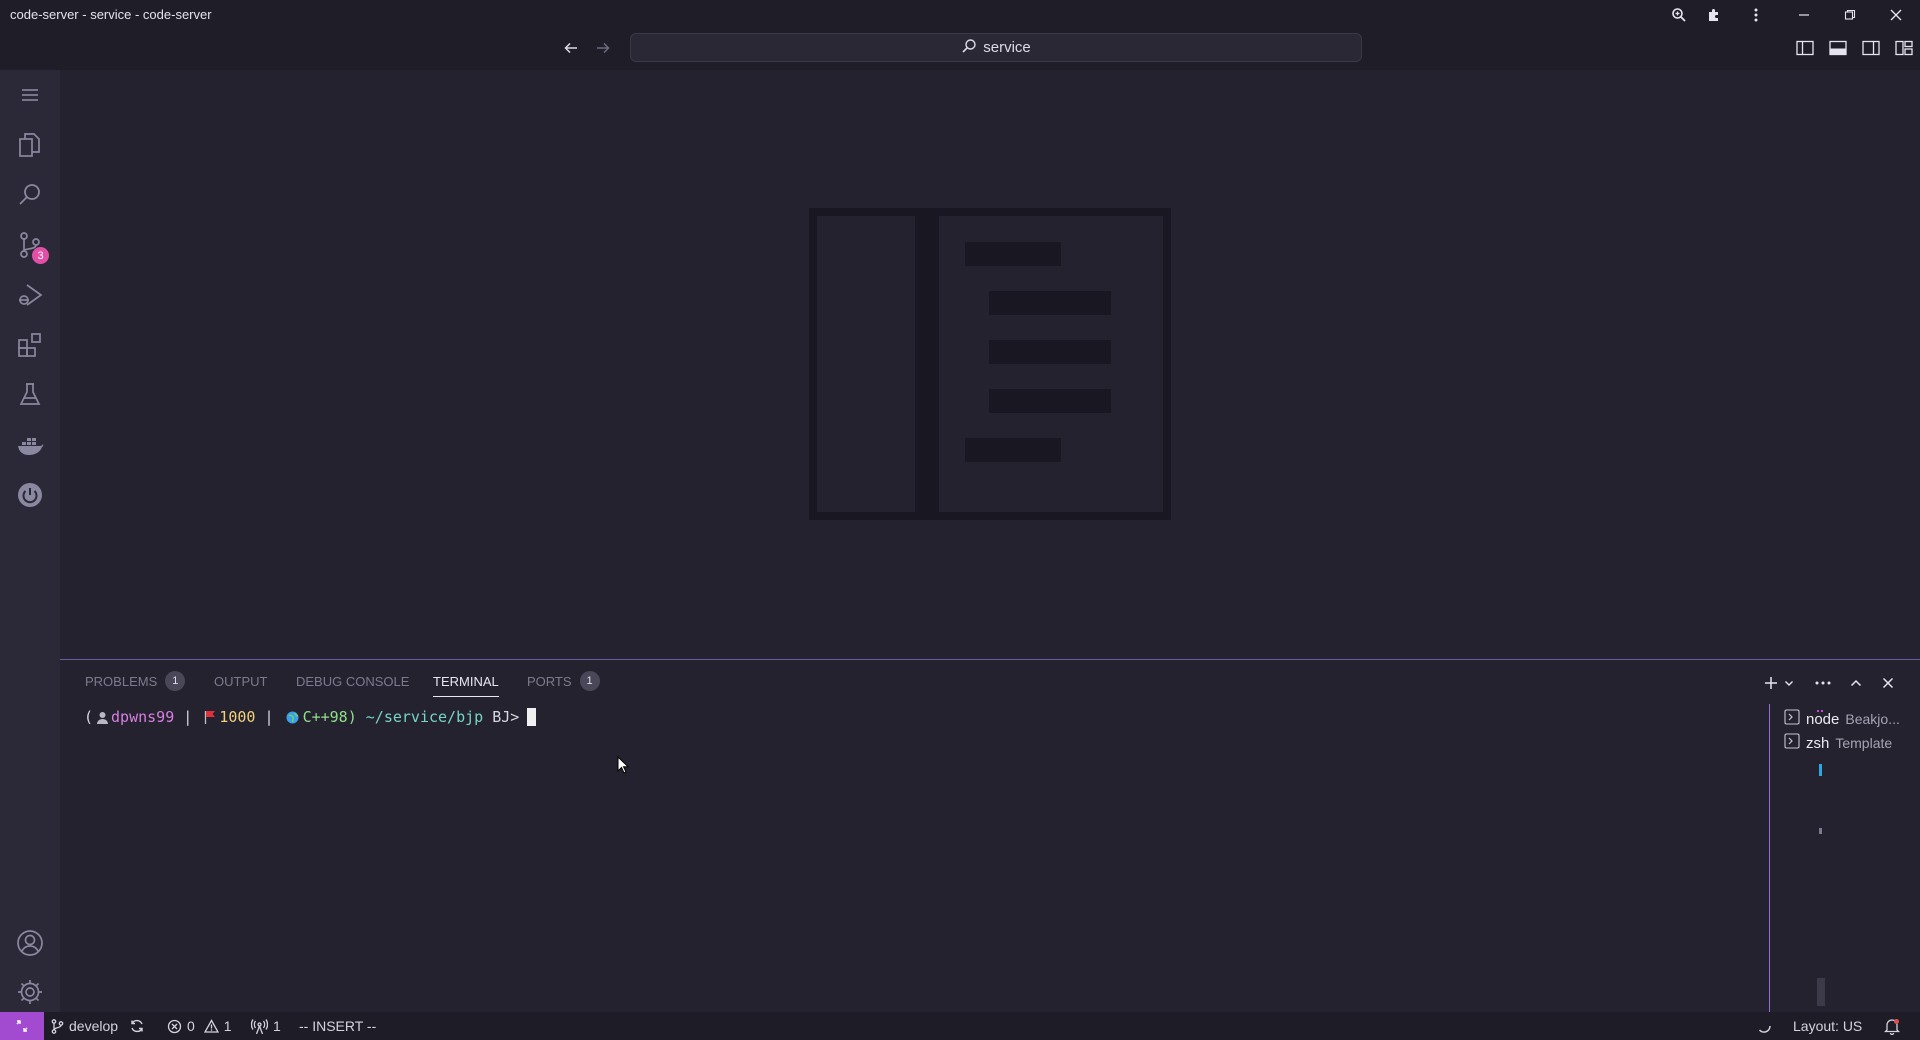  What do you see at coordinates (1714, 15) in the screenshot?
I see `extension-puzzle-icon` at bounding box center [1714, 15].